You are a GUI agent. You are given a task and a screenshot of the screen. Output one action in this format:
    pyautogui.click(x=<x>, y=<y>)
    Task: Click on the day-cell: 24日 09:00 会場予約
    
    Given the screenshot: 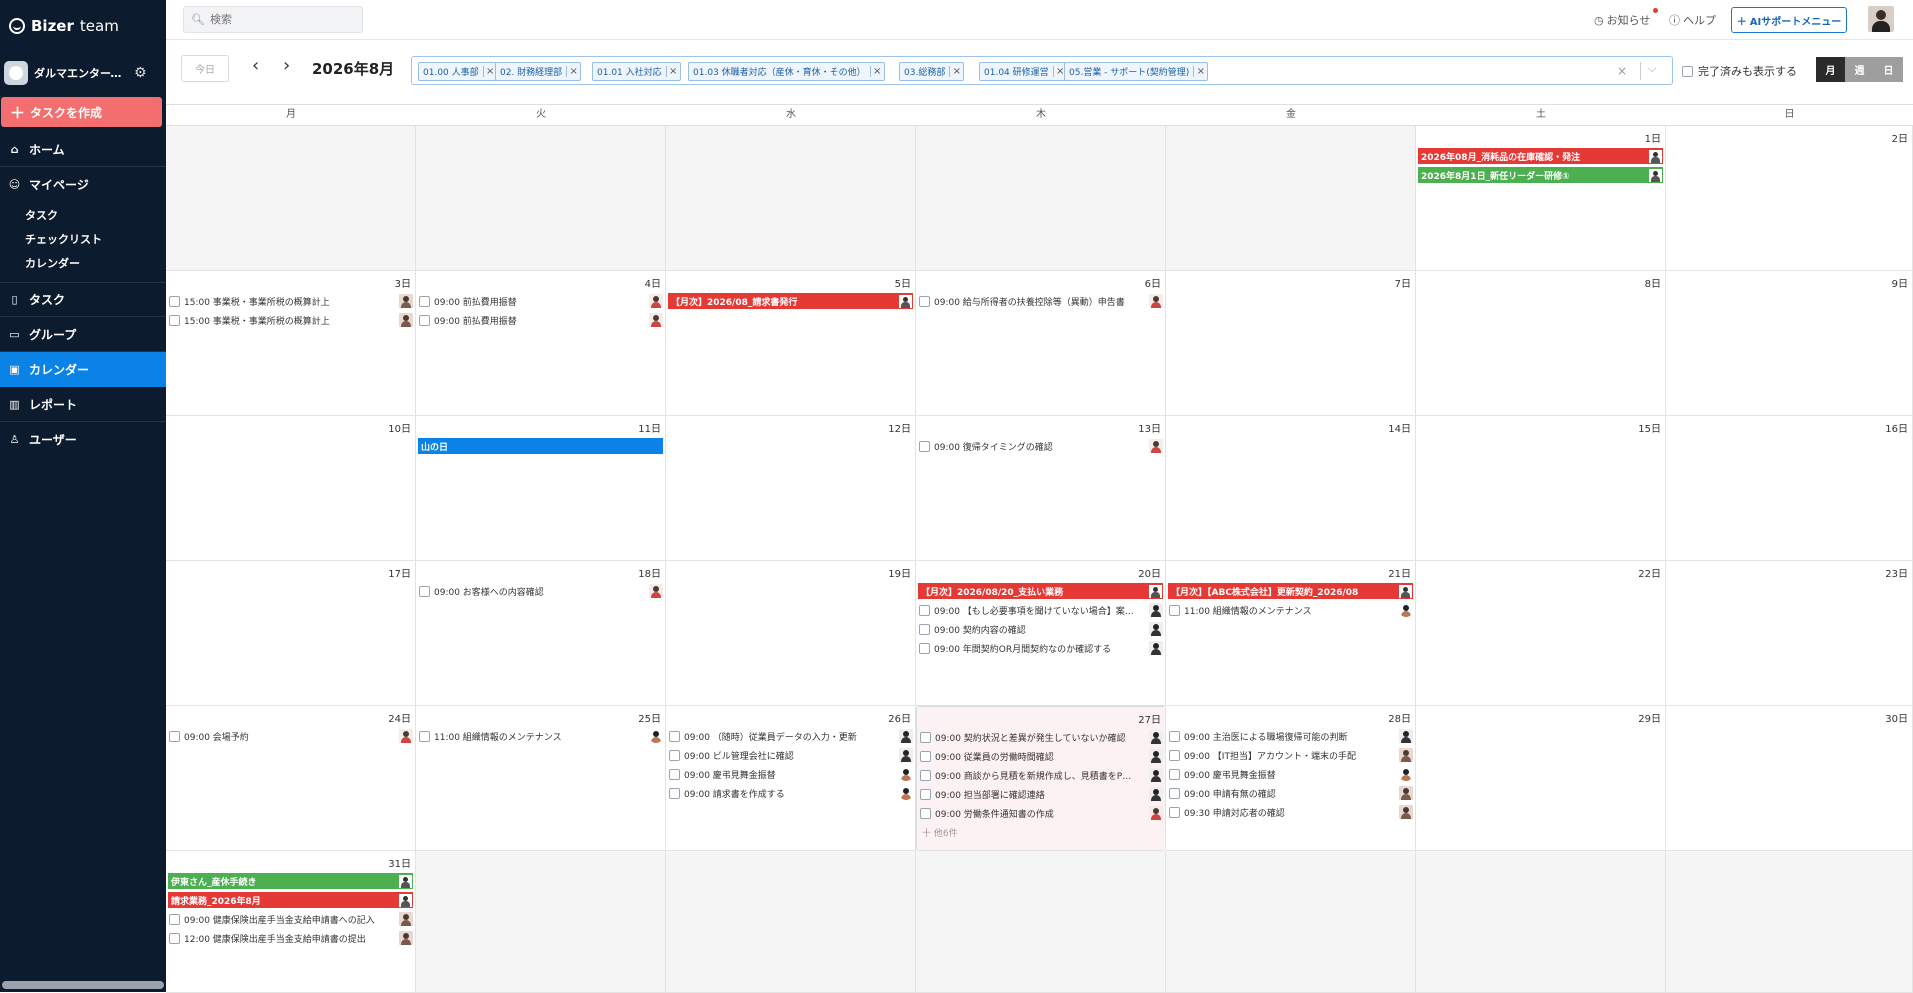 What is the action you would take?
    pyautogui.click(x=291, y=778)
    